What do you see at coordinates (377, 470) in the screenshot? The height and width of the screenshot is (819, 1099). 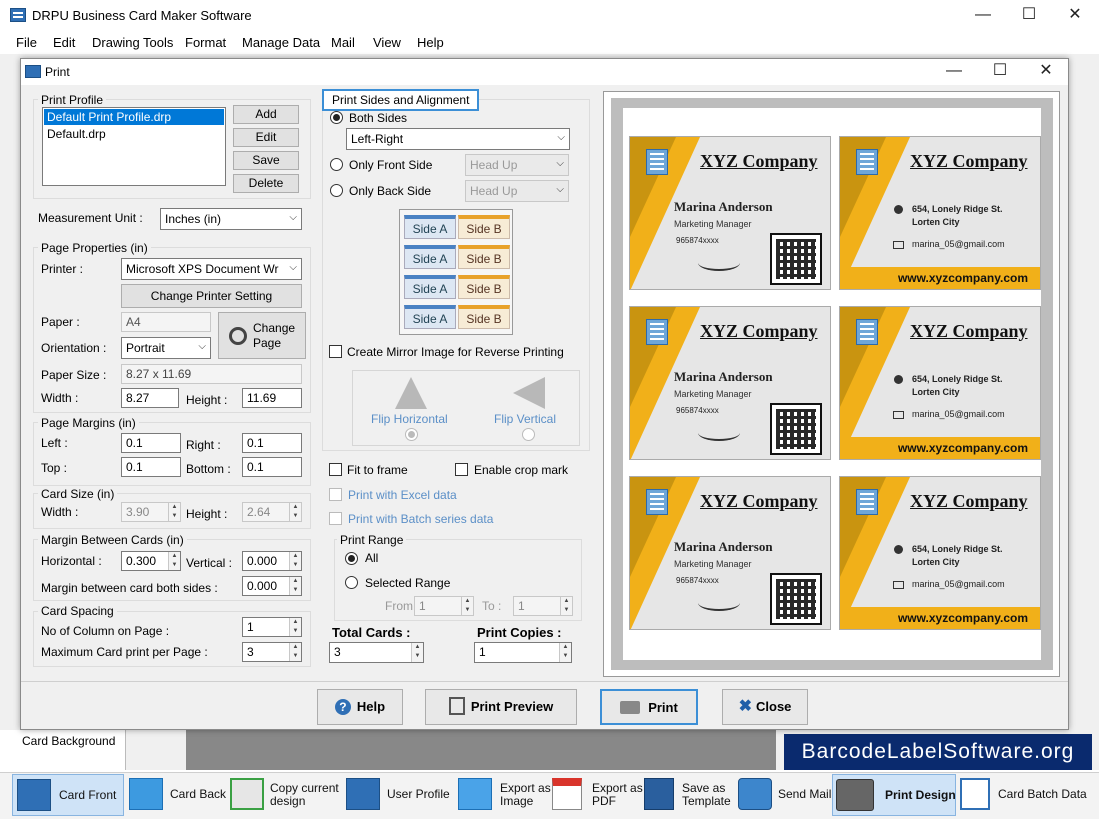 I see `fit-to-frame-label: Fit to frame` at bounding box center [377, 470].